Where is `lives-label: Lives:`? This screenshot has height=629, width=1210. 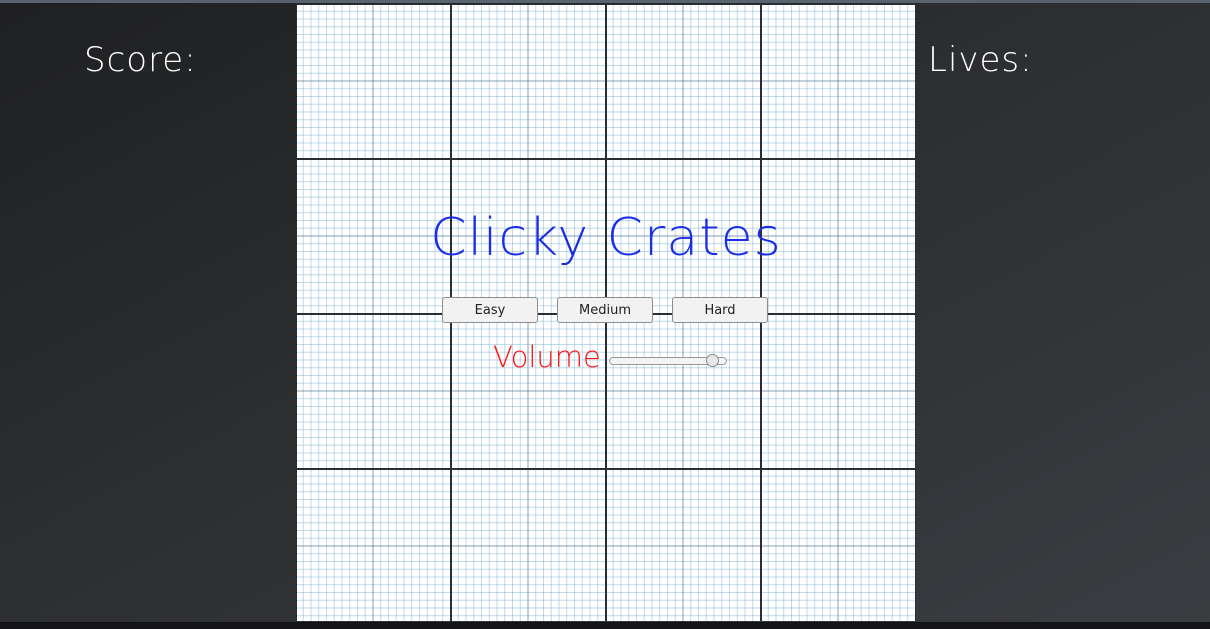
lives-label: Lives: is located at coordinates (980, 60).